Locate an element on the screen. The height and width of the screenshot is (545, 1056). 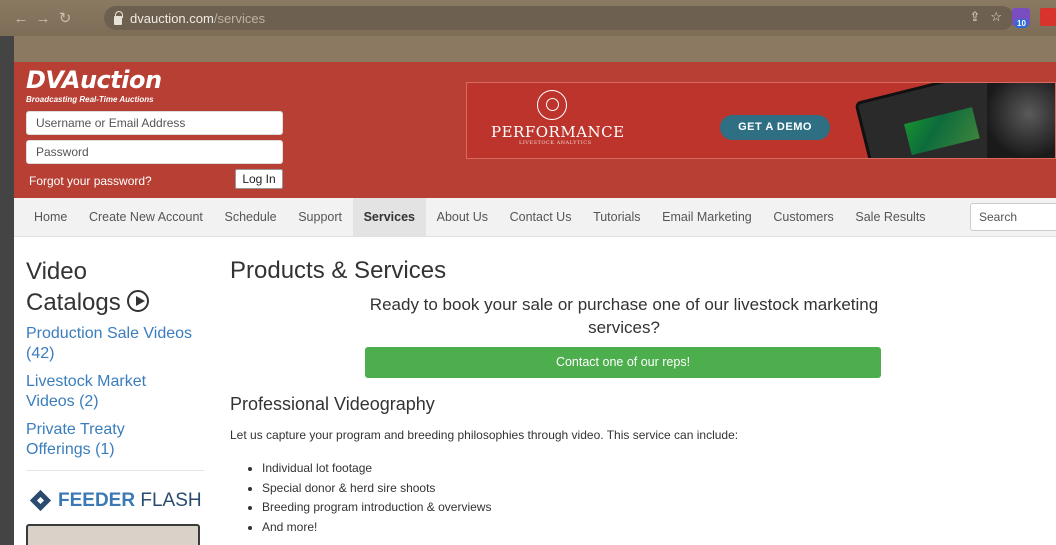
forgot-password-link: Forgot your password? is located at coordinates (90, 181).